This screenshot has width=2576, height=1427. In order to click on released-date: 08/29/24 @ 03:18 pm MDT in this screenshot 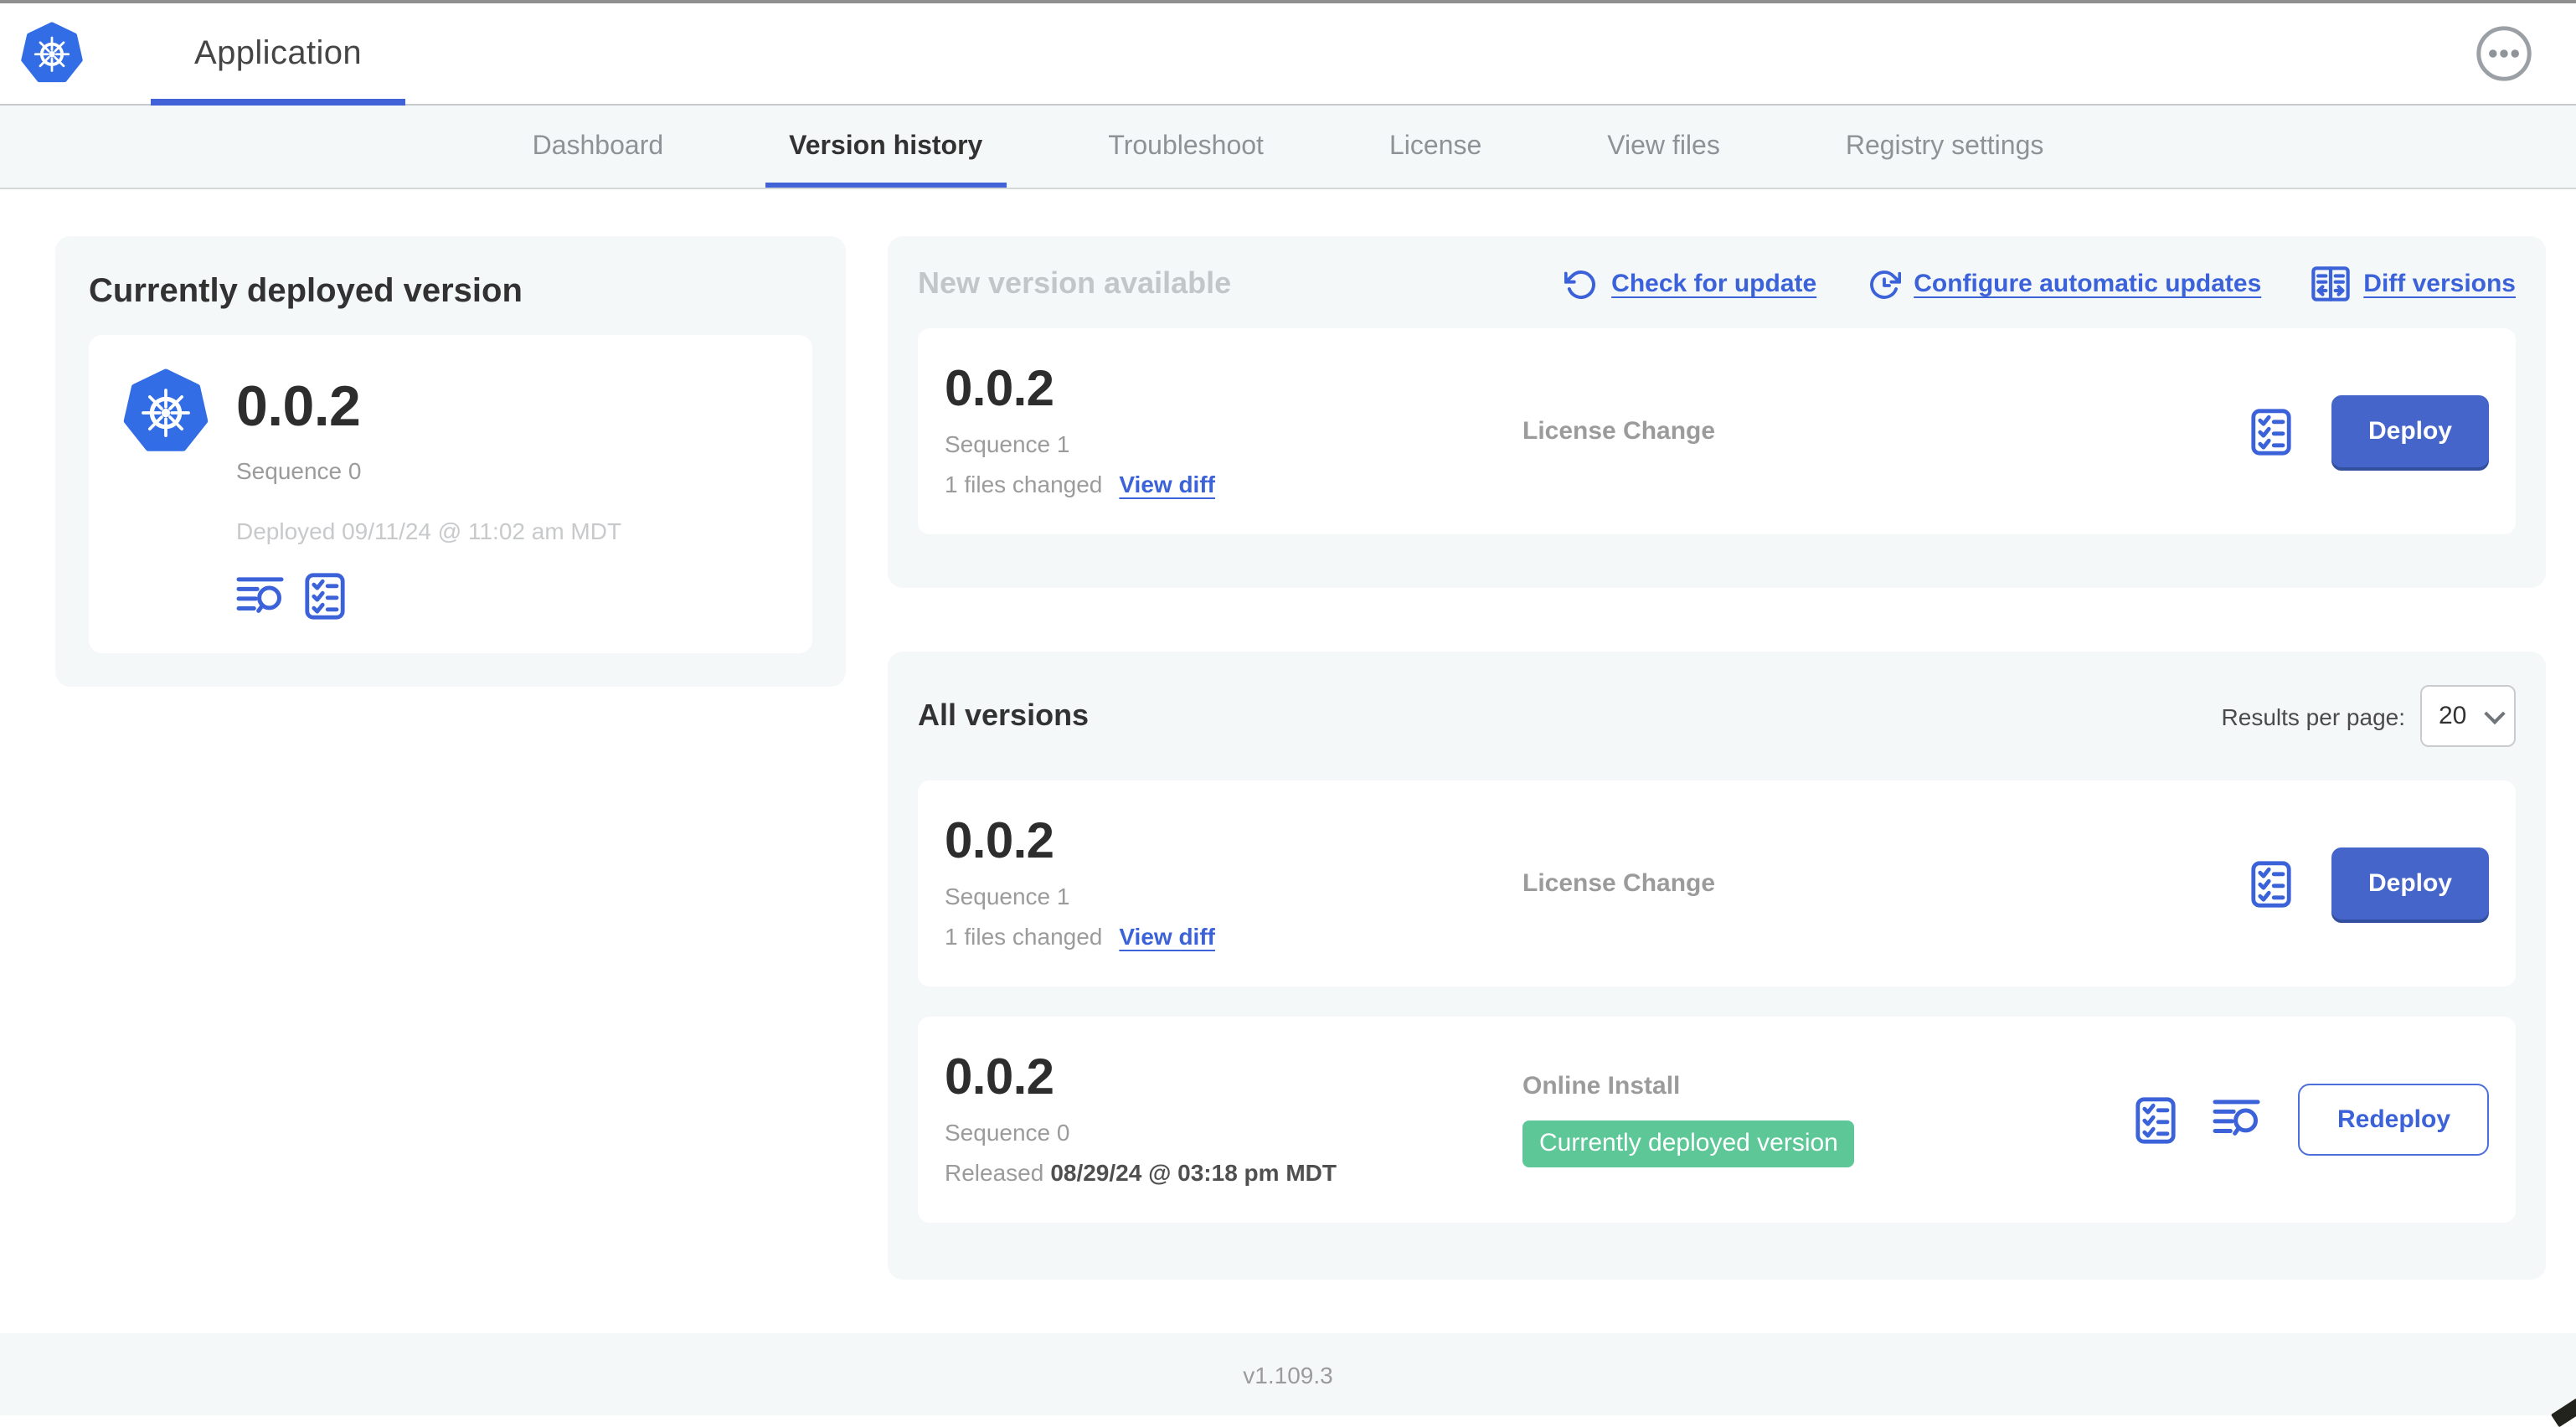, I will do `click(1193, 1172)`.